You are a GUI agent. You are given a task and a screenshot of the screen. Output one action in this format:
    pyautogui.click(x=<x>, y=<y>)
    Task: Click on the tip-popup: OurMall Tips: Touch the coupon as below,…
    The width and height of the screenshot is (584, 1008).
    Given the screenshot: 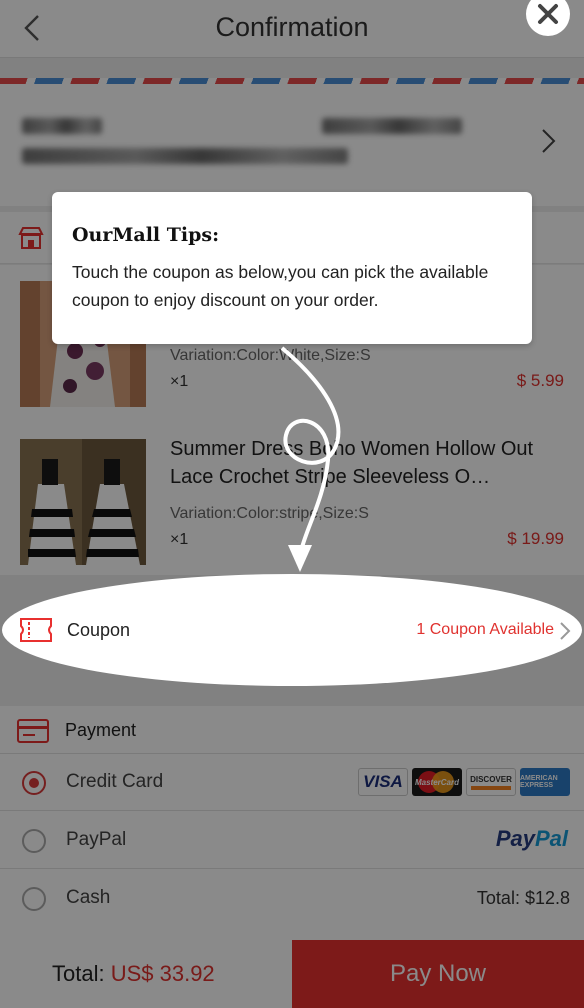 What is the action you would take?
    pyautogui.click(x=292, y=268)
    